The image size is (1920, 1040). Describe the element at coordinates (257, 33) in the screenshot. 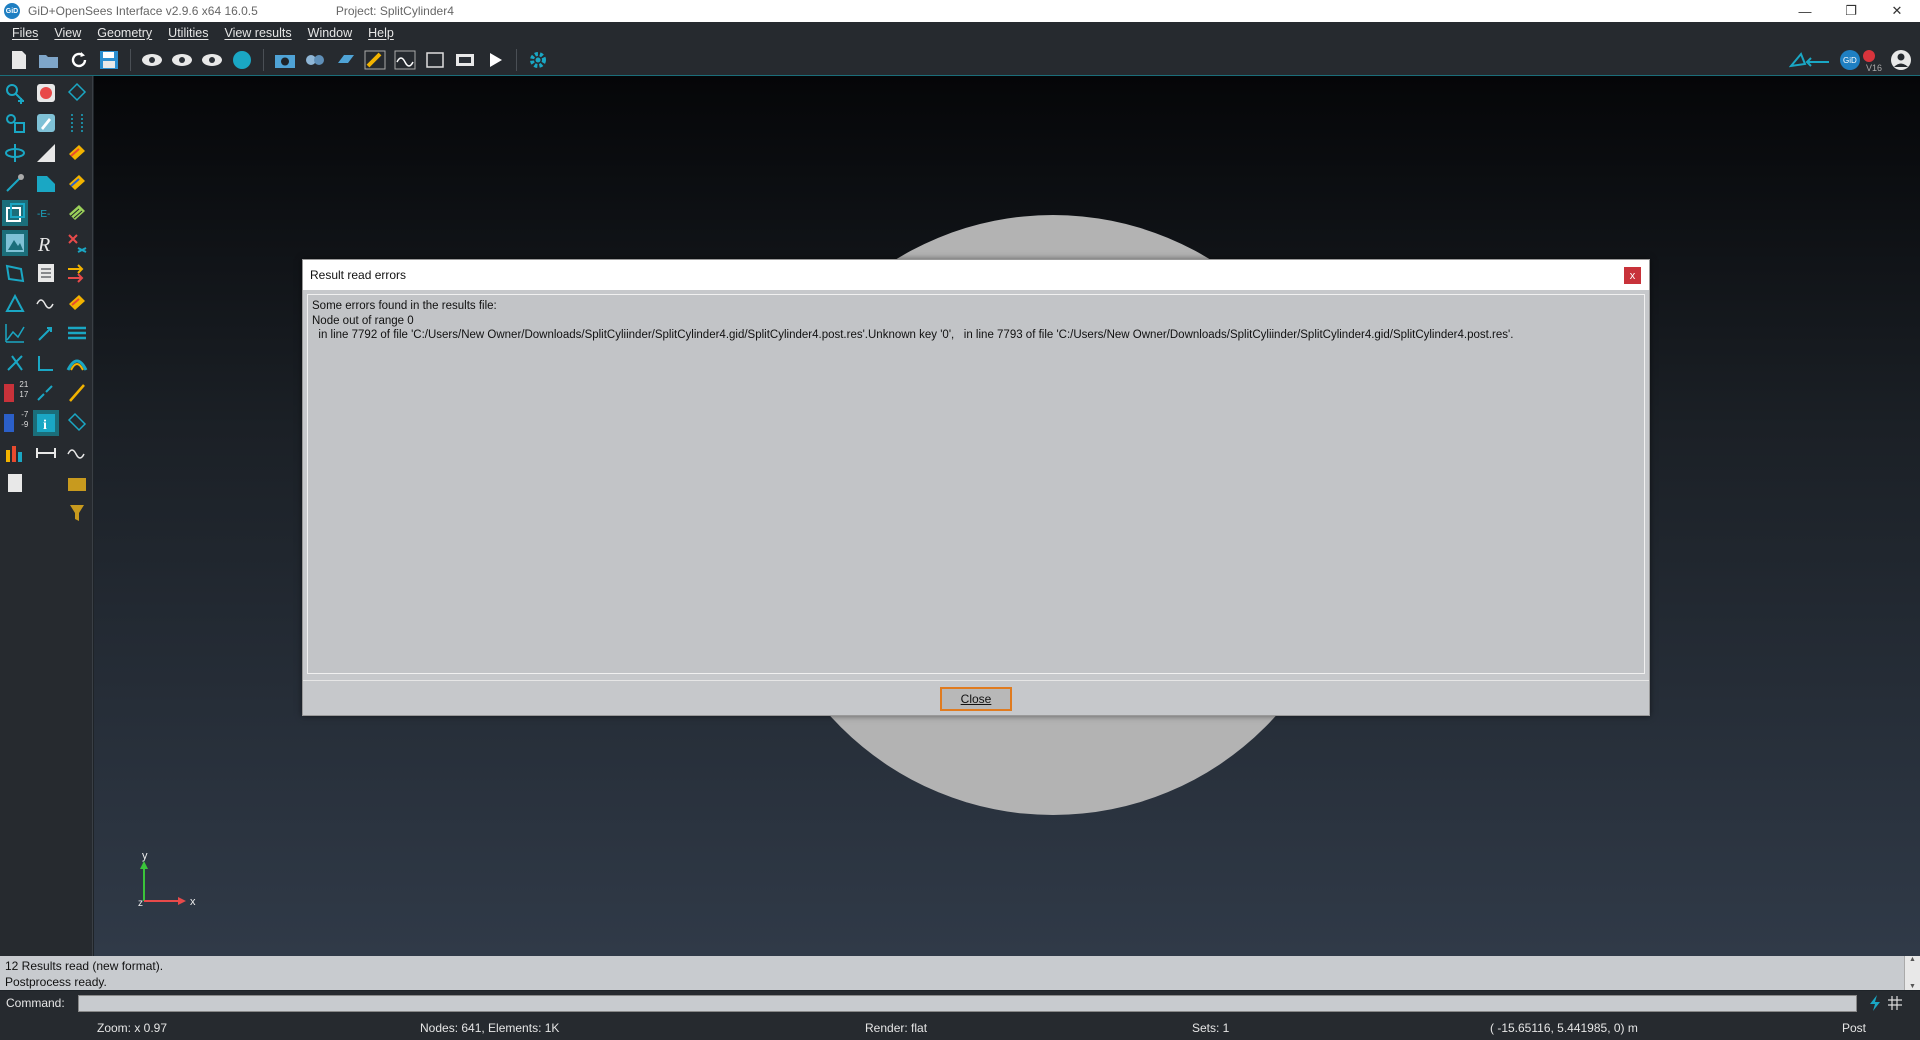

I see `menu-view-results: View results` at that location.